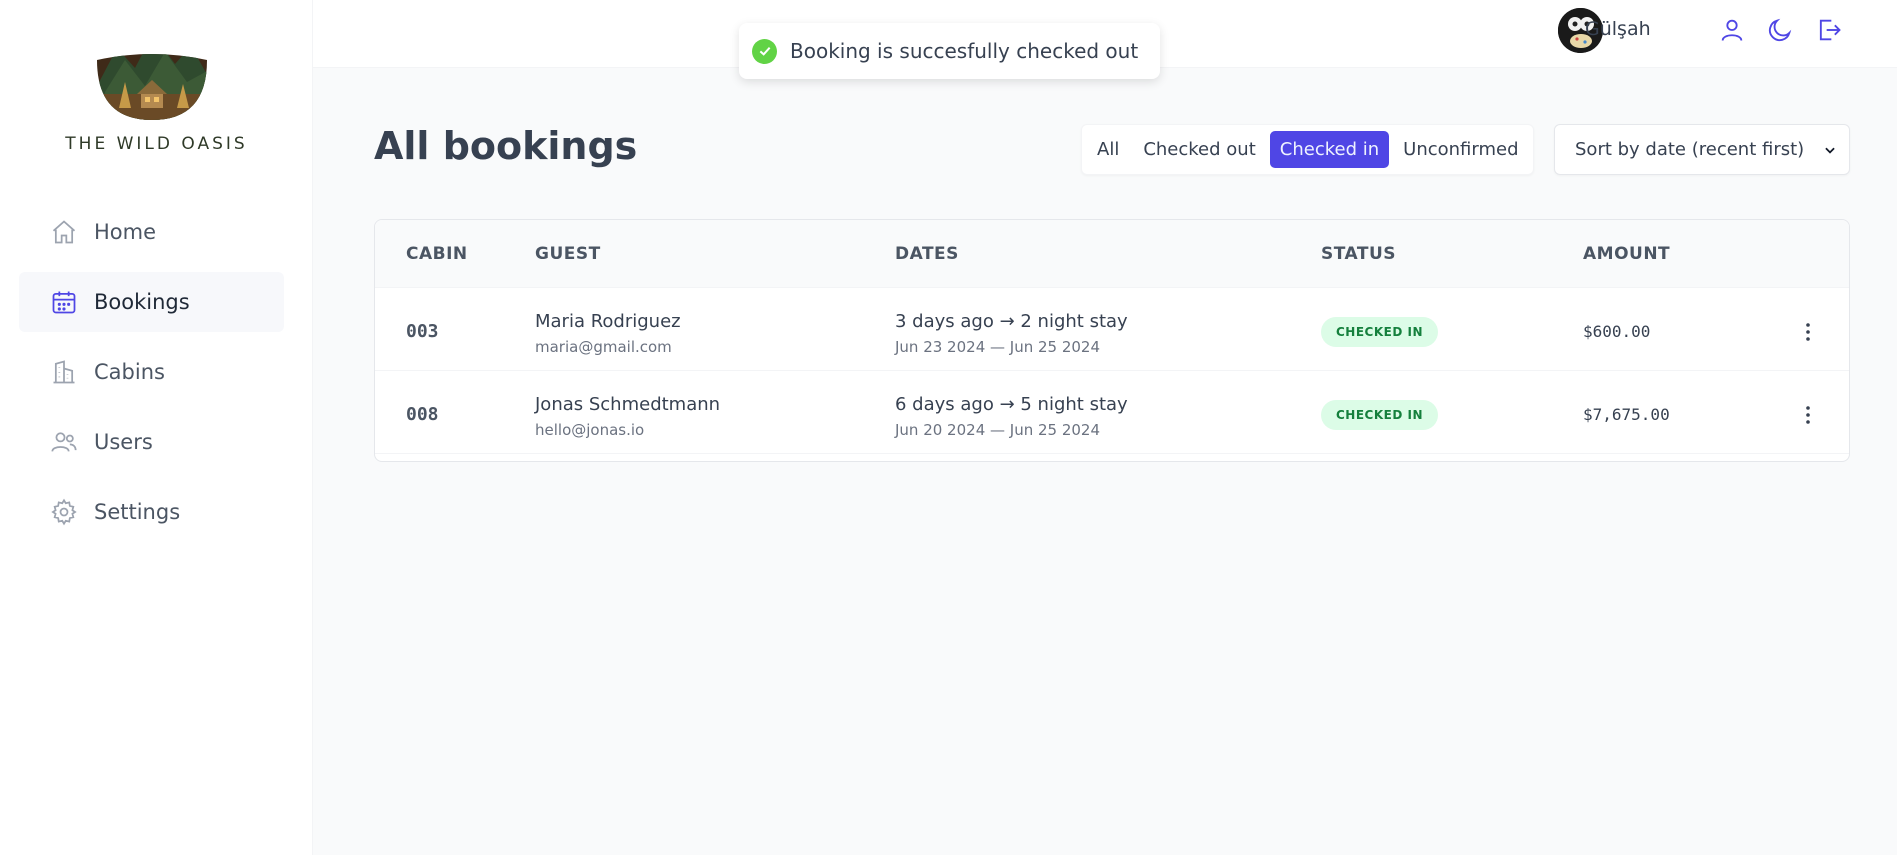 The image size is (1897, 855). Describe the element at coordinates (1112, 254) in the screenshot. I see `table-header: CABIN GUEST DATES STATUS AMOUNT` at that location.